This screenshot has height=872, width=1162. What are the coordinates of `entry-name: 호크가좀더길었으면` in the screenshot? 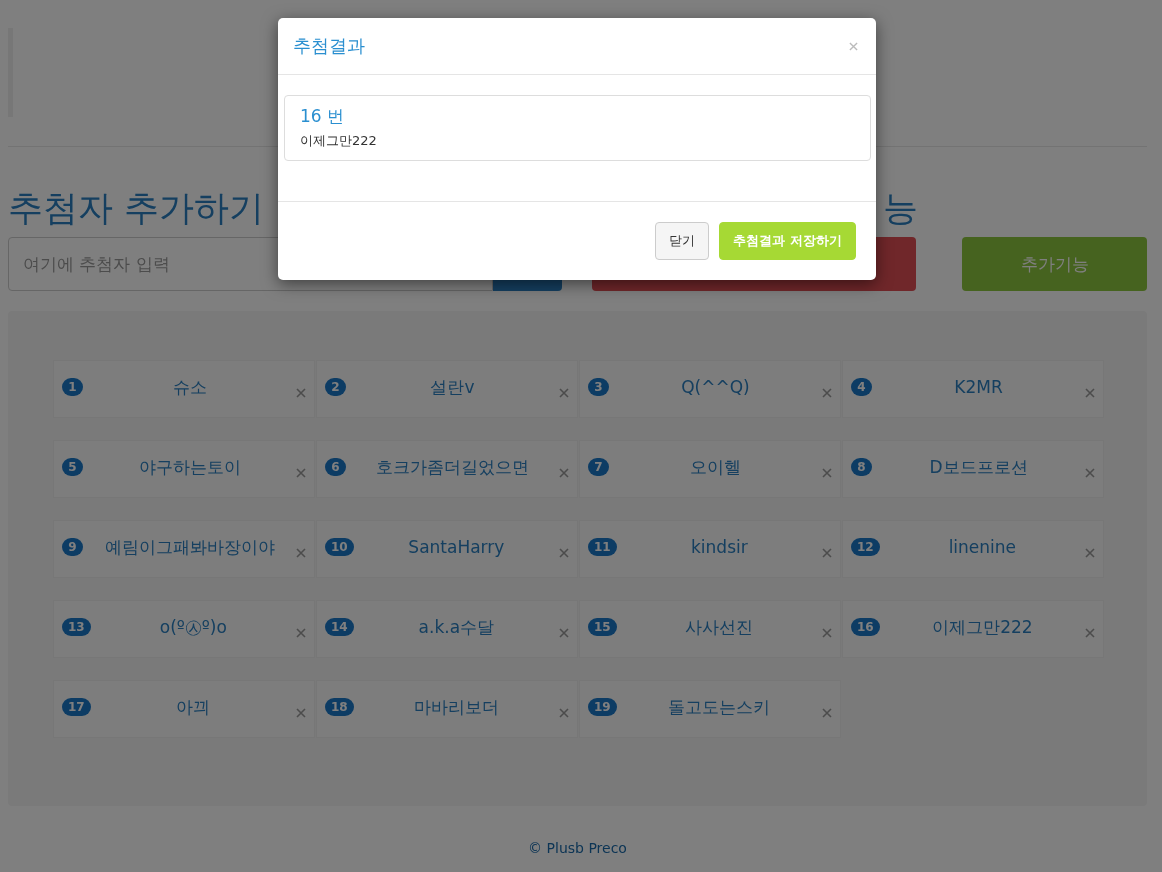 It's located at (452, 467).